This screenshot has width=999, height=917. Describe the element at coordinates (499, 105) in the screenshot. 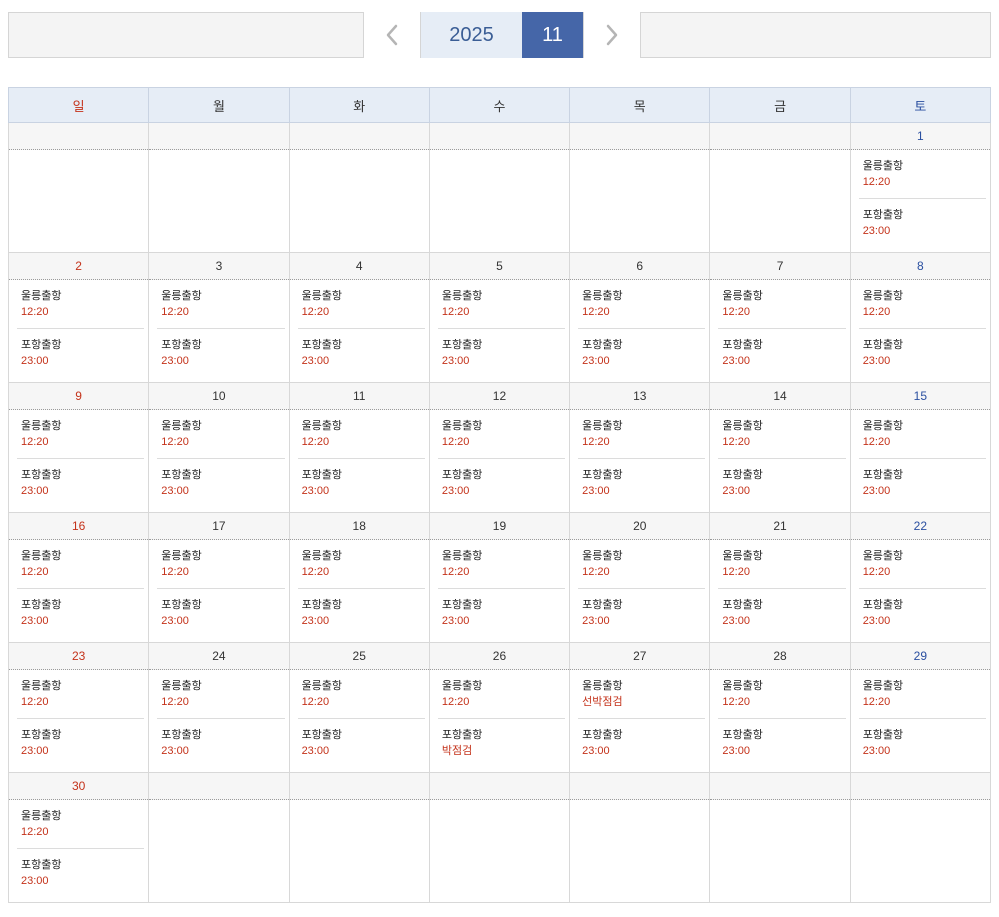

I see `weekday-header-wednesday: 수` at that location.